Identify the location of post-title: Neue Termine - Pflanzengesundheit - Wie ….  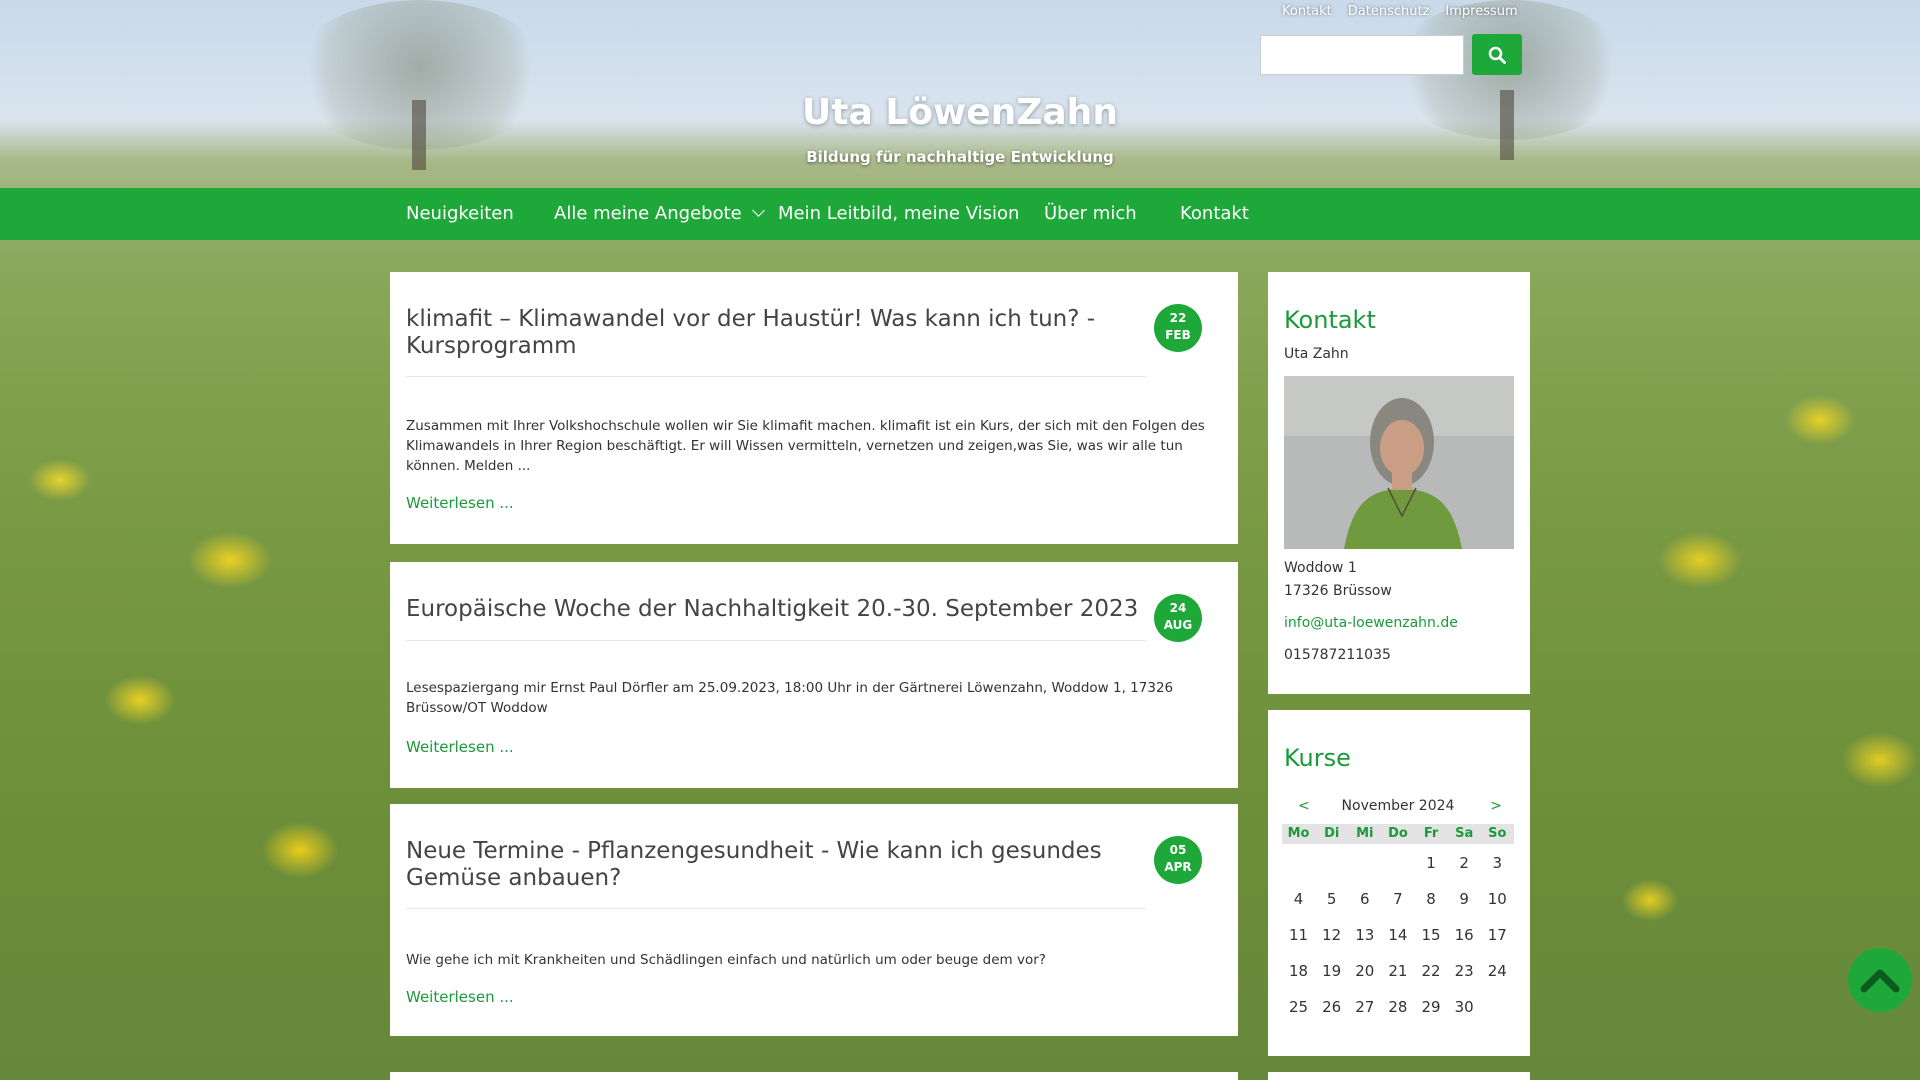
(786, 865).